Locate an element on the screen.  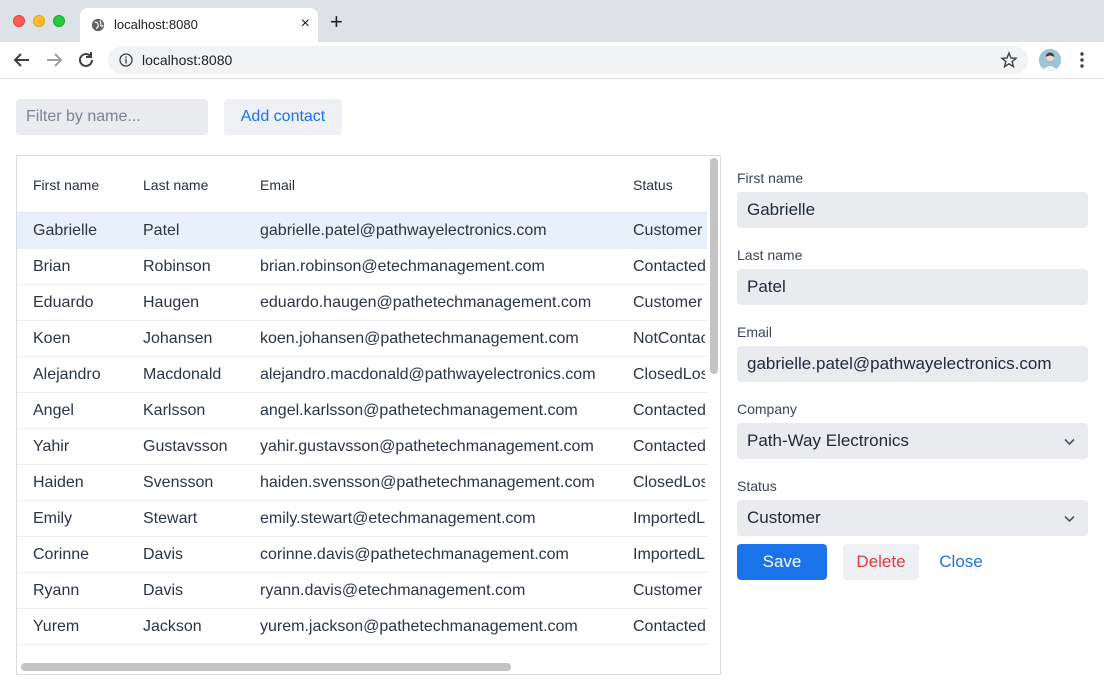
last-name-field: Patel is located at coordinates (912, 287).